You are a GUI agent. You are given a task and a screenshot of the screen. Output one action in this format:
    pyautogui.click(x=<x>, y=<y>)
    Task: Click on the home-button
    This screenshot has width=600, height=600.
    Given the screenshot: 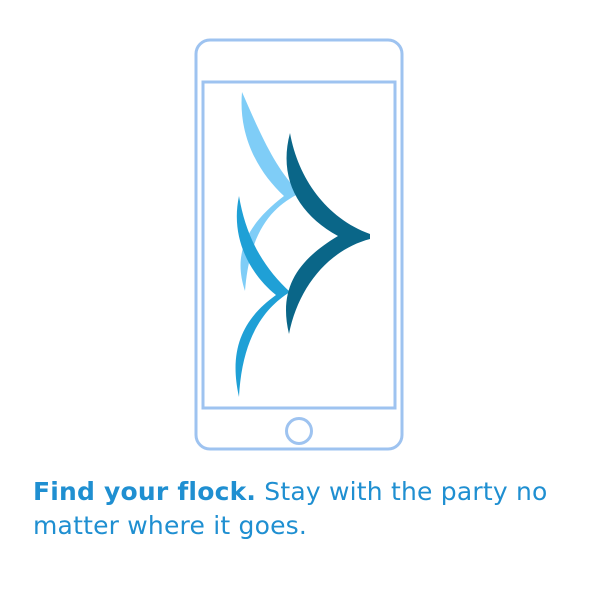 What is the action you would take?
    pyautogui.click(x=299, y=431)
    